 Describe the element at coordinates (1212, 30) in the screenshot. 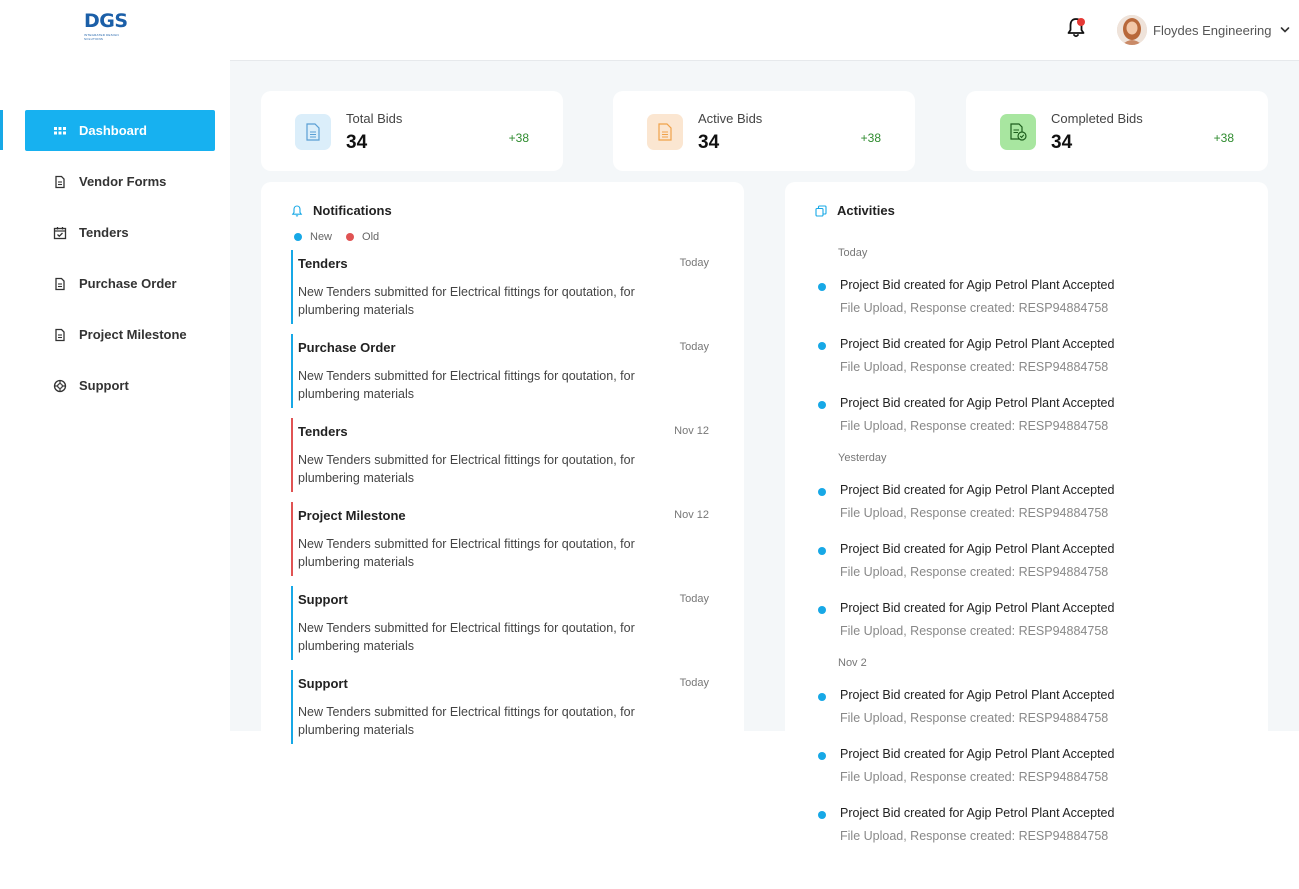

I see `user-name: Floydes Engineering` at that location.